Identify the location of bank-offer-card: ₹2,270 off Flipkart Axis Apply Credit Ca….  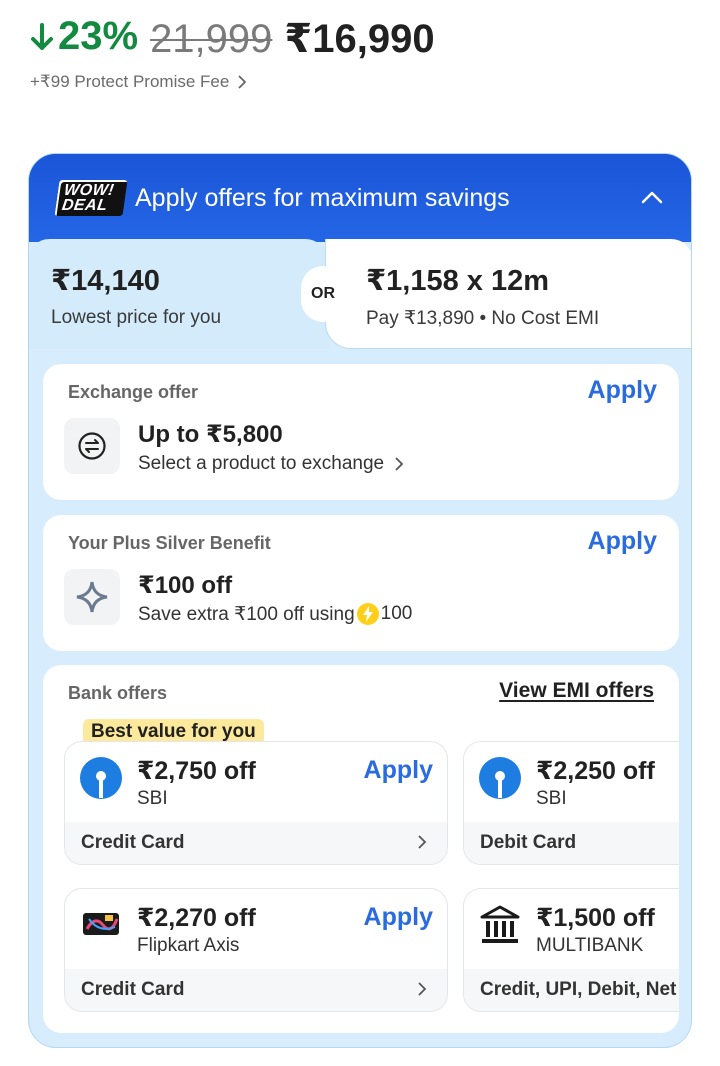
(256, 950).